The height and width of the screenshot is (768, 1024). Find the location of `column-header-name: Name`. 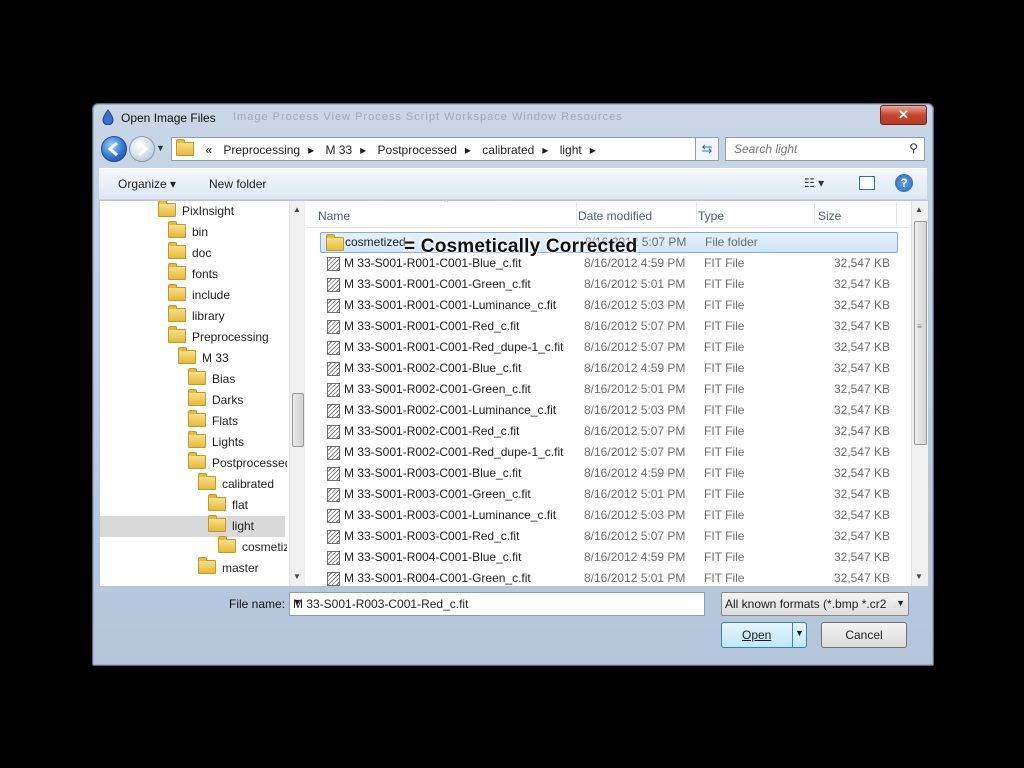

column-header-name: Name is located at coordinates (334, 216).